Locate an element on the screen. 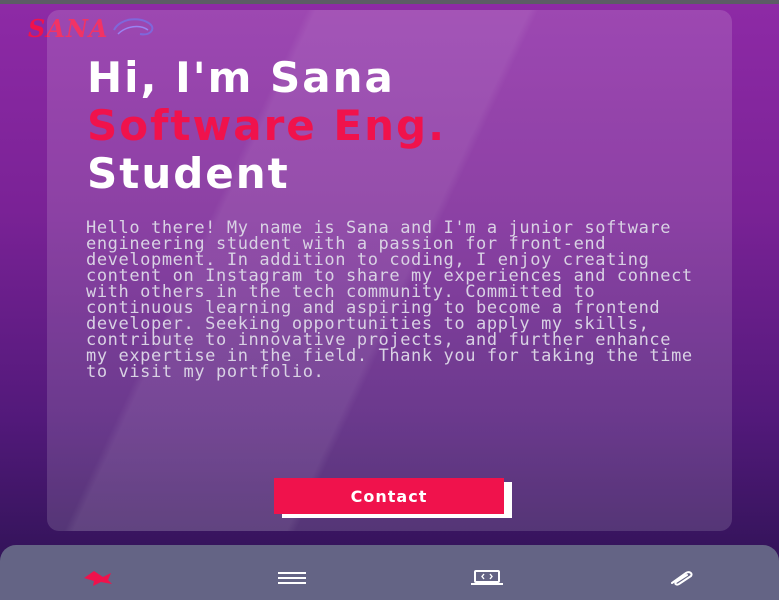 This screenshot has width=779, height=600. role-suffix-text: Student is located at coordinates (188, 173).